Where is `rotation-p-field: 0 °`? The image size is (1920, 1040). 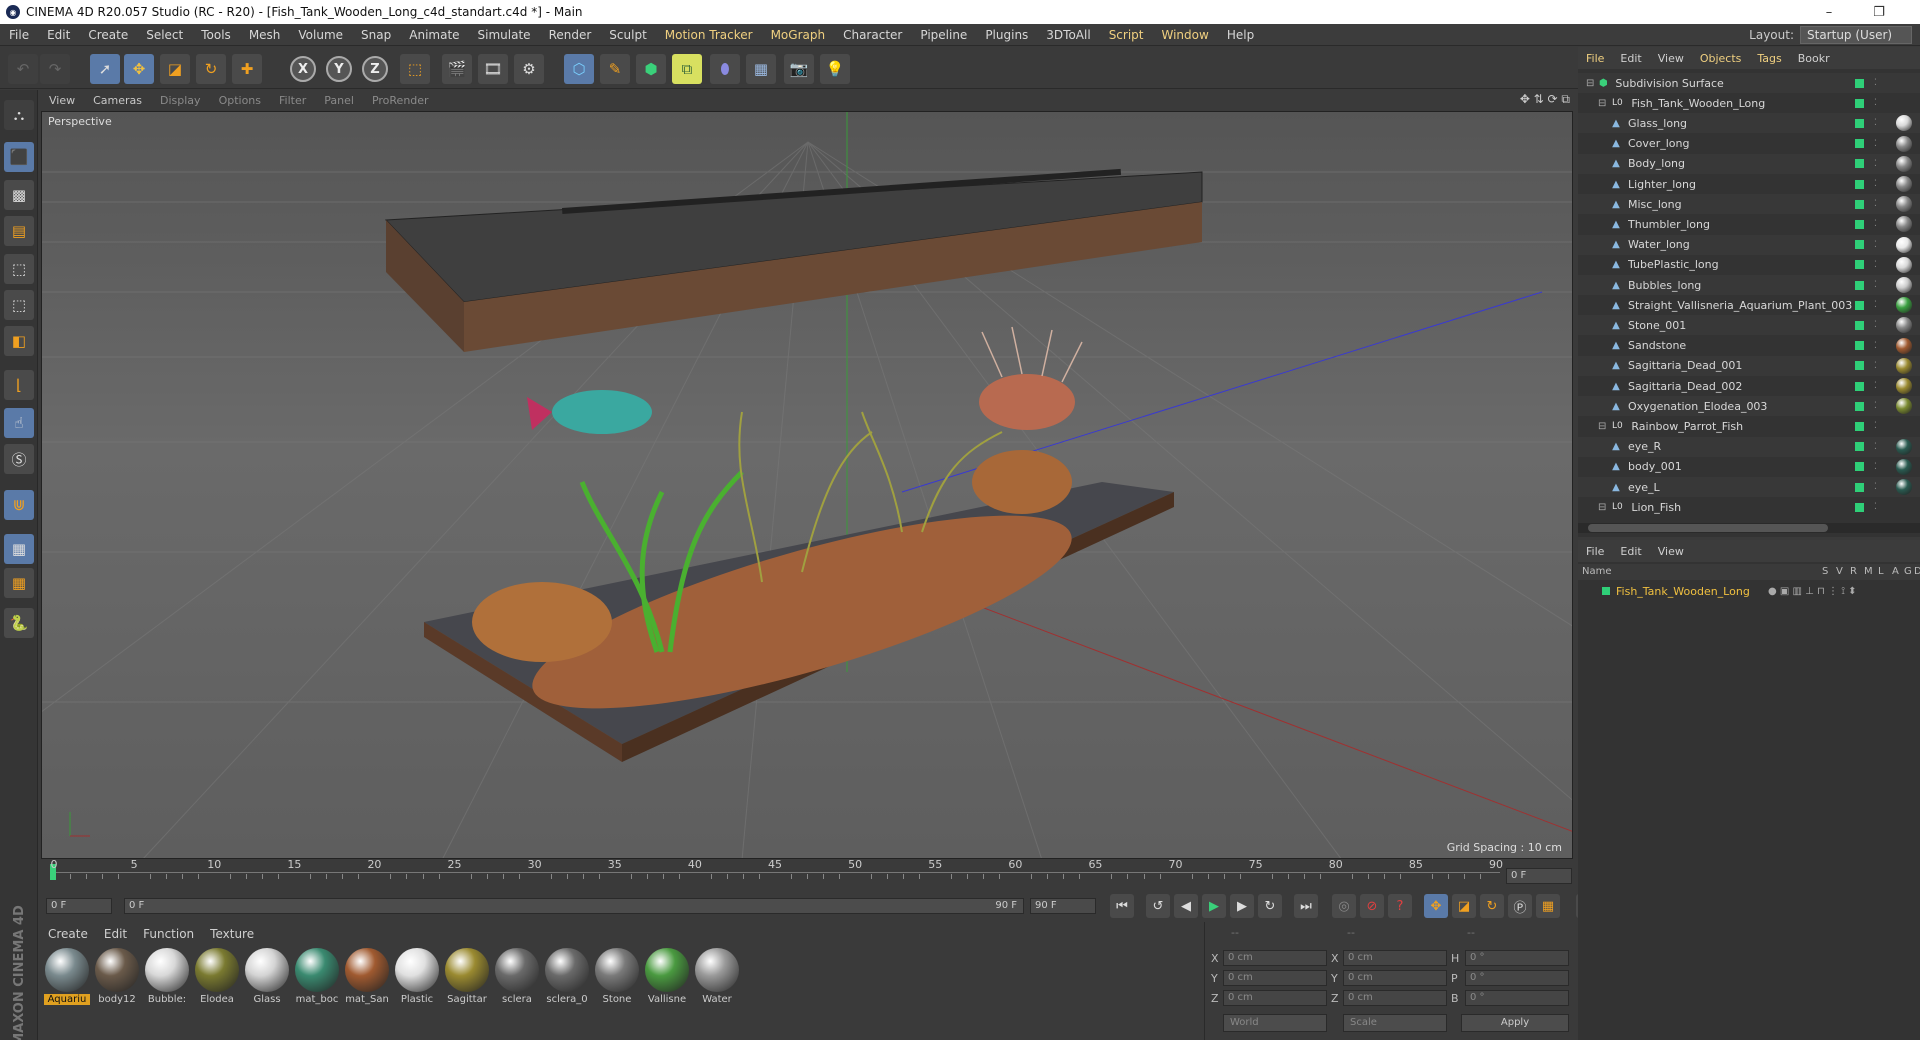 rotation-p-field: 0 ° is located at coordinates (1517, 978).